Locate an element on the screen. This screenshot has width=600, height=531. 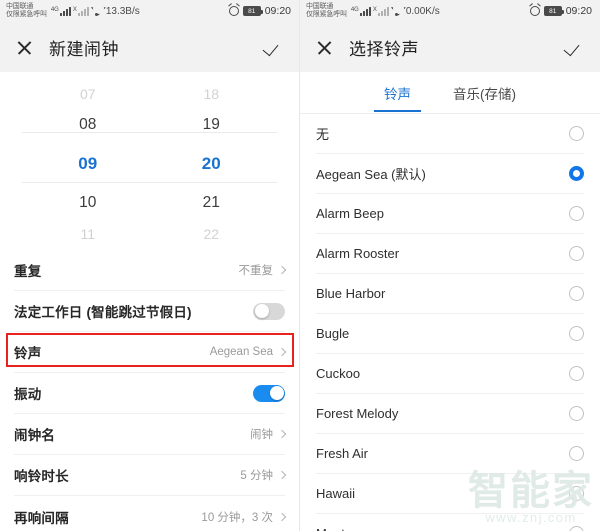
app-bar: 新建闹钟 is located at coordinates (149, 47).